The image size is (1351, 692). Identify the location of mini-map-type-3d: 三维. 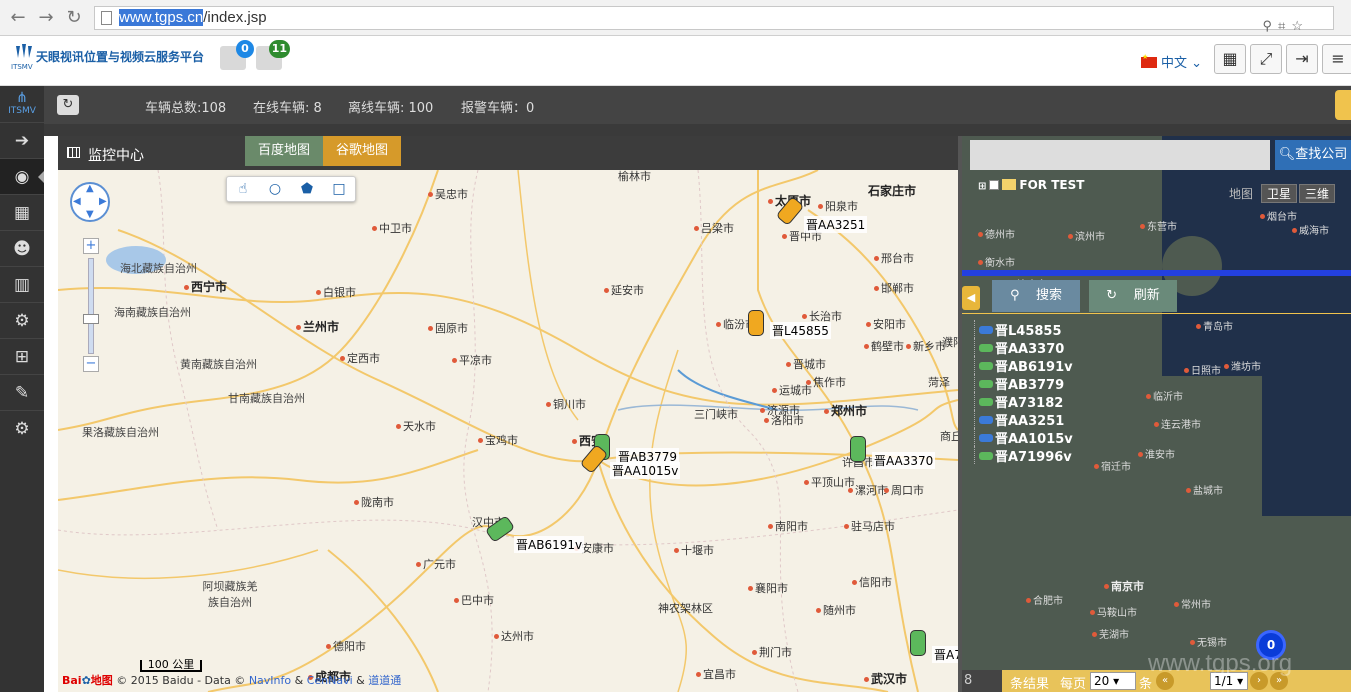
(1316, 193).